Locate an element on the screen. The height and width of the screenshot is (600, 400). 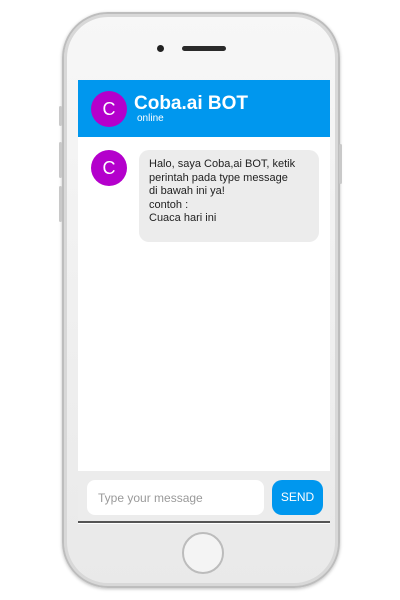
message-line: di bawah ini ya! is located at coordinates (187, 191).